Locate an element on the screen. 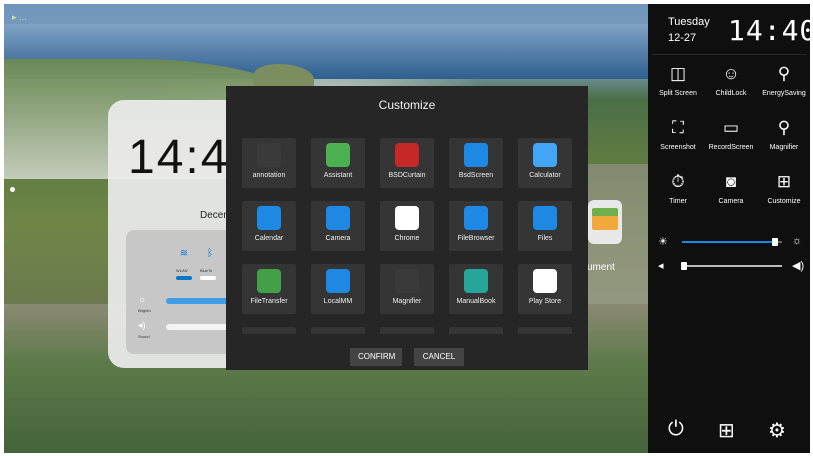 This screenshot has width=813, height=456. playstore-icon is located at coordinates (545, 281).